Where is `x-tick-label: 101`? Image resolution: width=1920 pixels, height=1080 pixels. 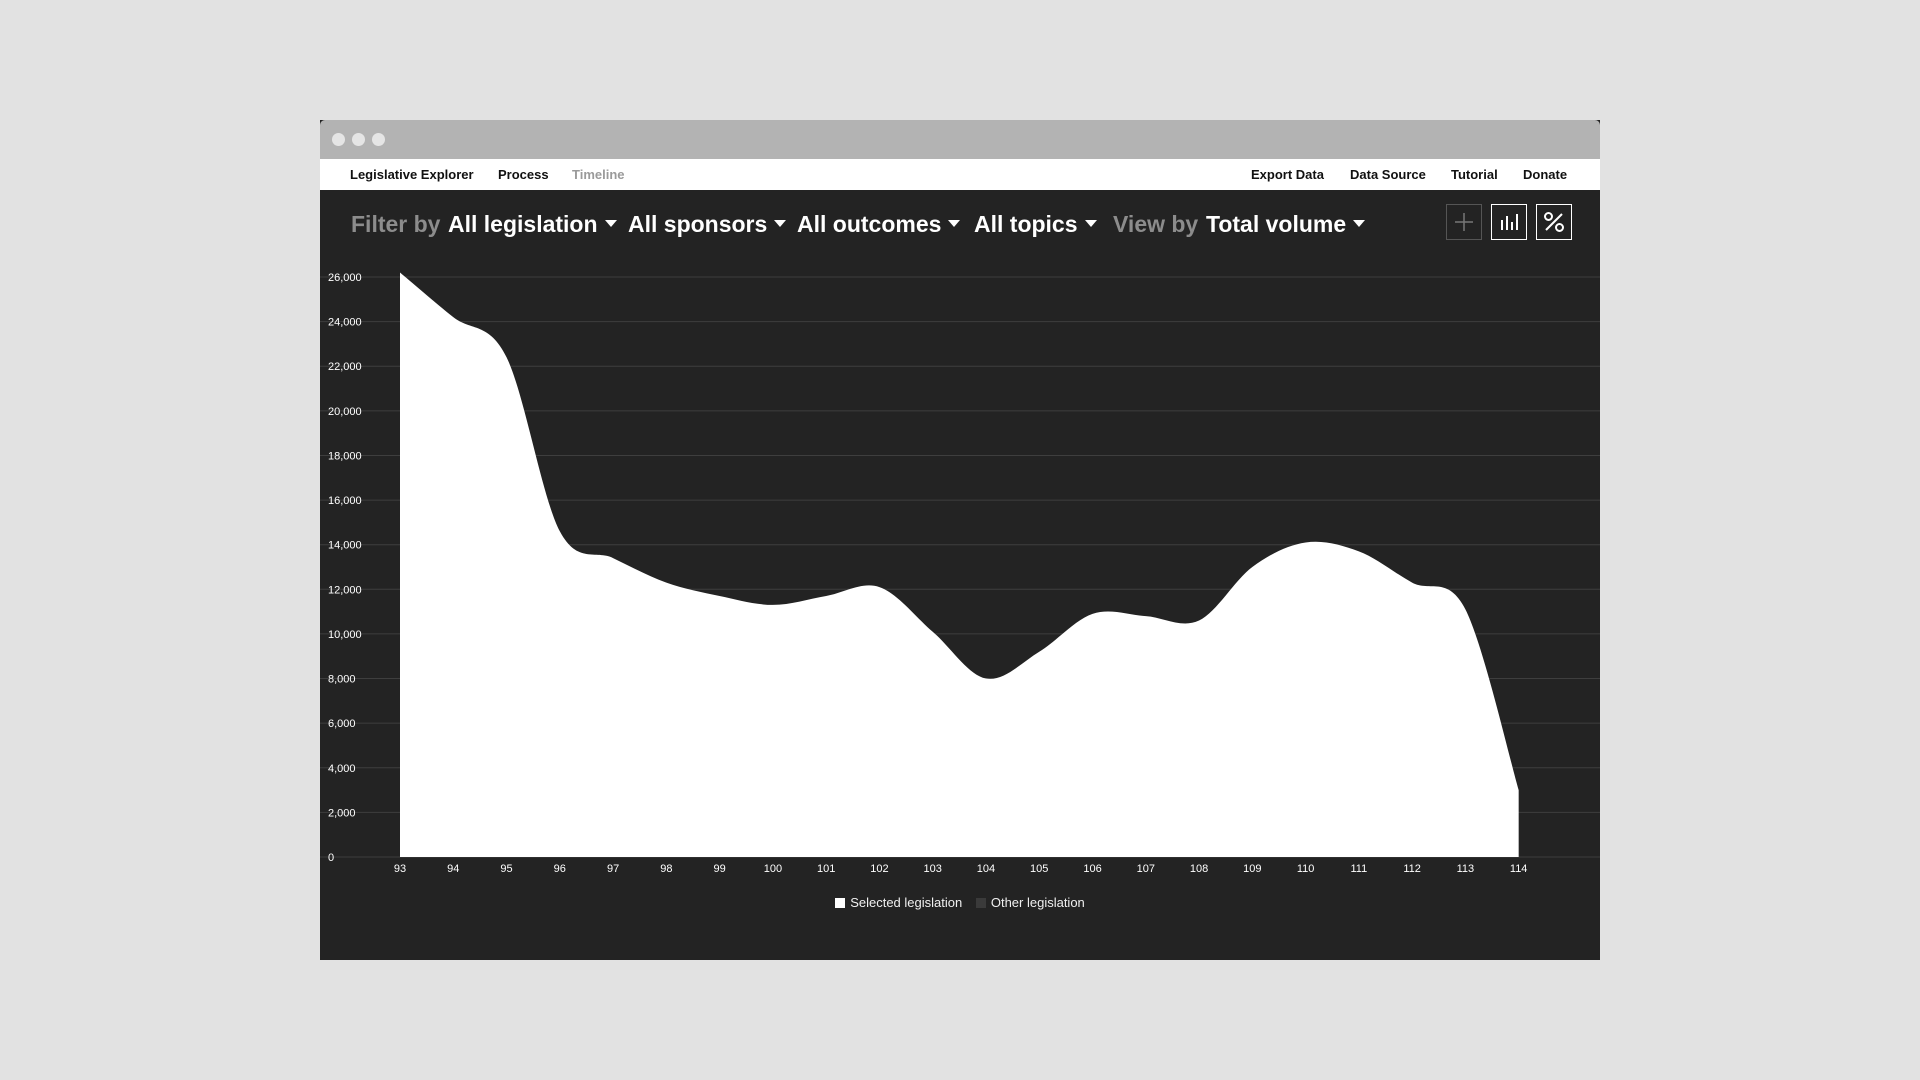
x-tick-label: 101 is located at coordinates (826, 869).